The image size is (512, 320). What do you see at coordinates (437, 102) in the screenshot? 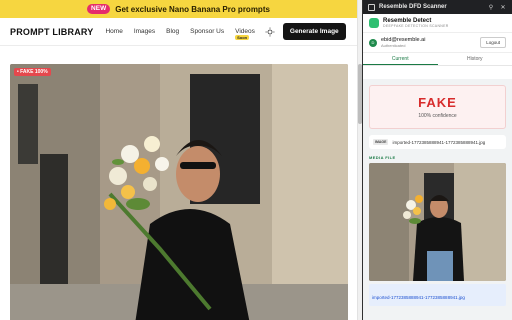
I see `verdict-label: FAKE` at bounding box center [437, 102].